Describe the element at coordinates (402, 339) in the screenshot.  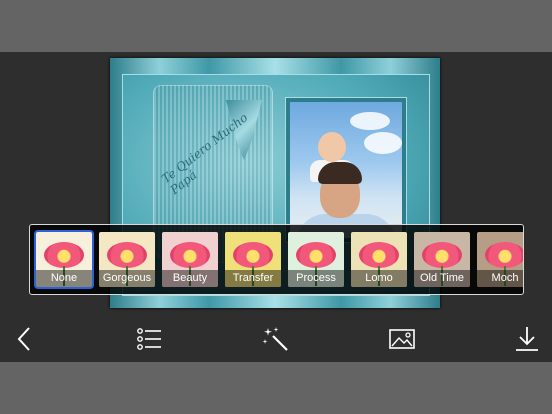
I see `image-icon` at that location.